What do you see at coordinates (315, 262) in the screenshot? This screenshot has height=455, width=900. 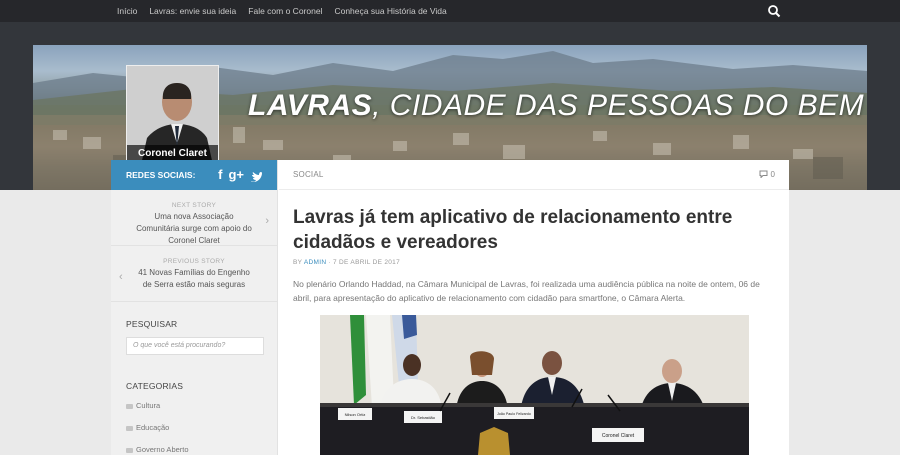 I see `post-author: ADMIN` at bounding box center [315, 262].